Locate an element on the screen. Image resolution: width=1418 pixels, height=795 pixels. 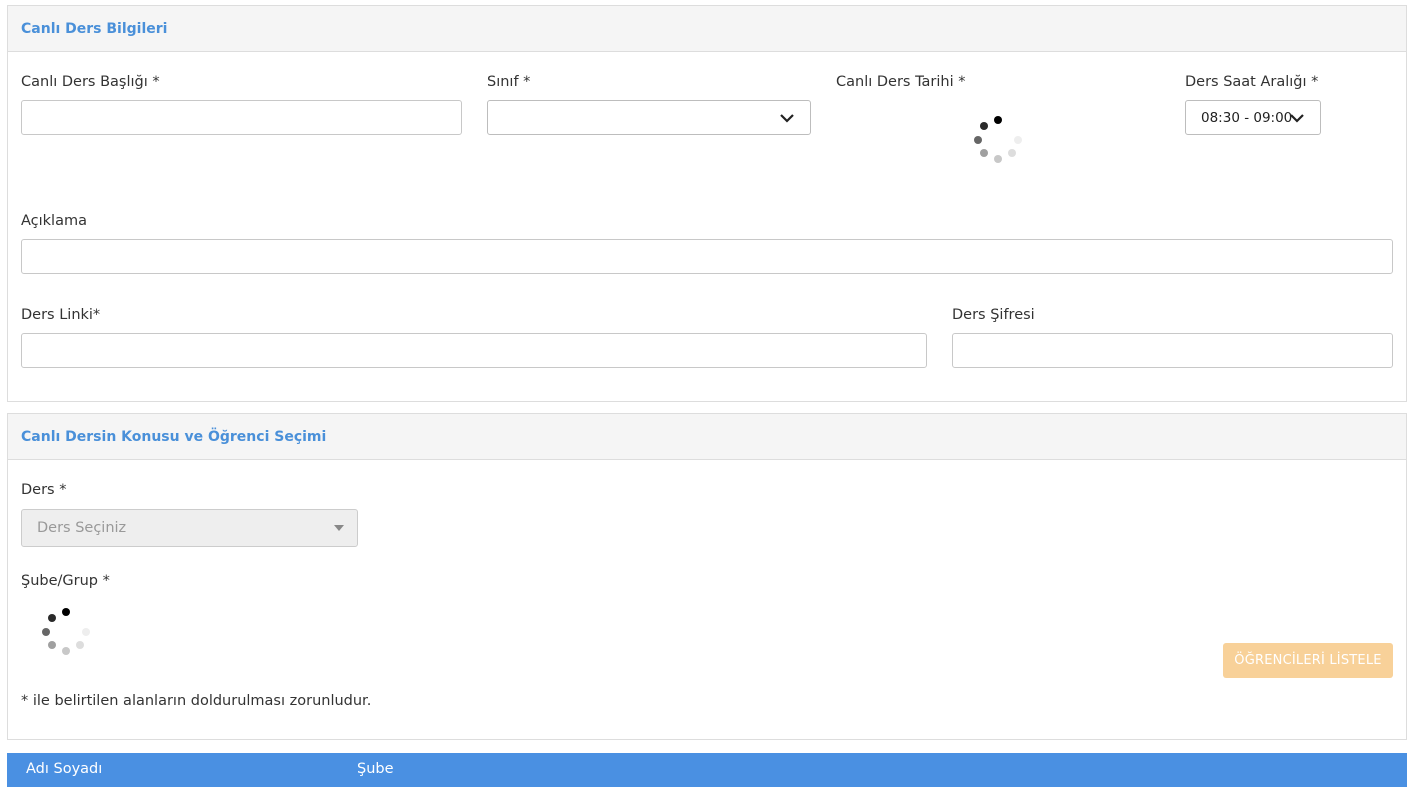
column-header-branch: Şube is located at coordinates (375, 769).